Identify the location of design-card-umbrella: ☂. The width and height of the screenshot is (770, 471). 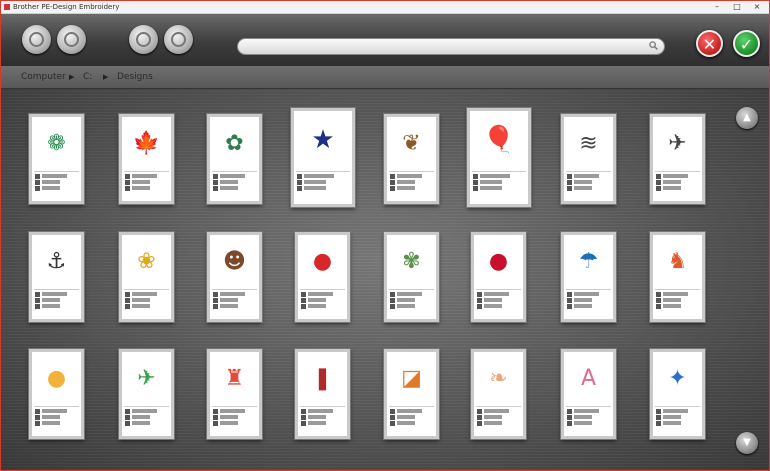
(588, 277).